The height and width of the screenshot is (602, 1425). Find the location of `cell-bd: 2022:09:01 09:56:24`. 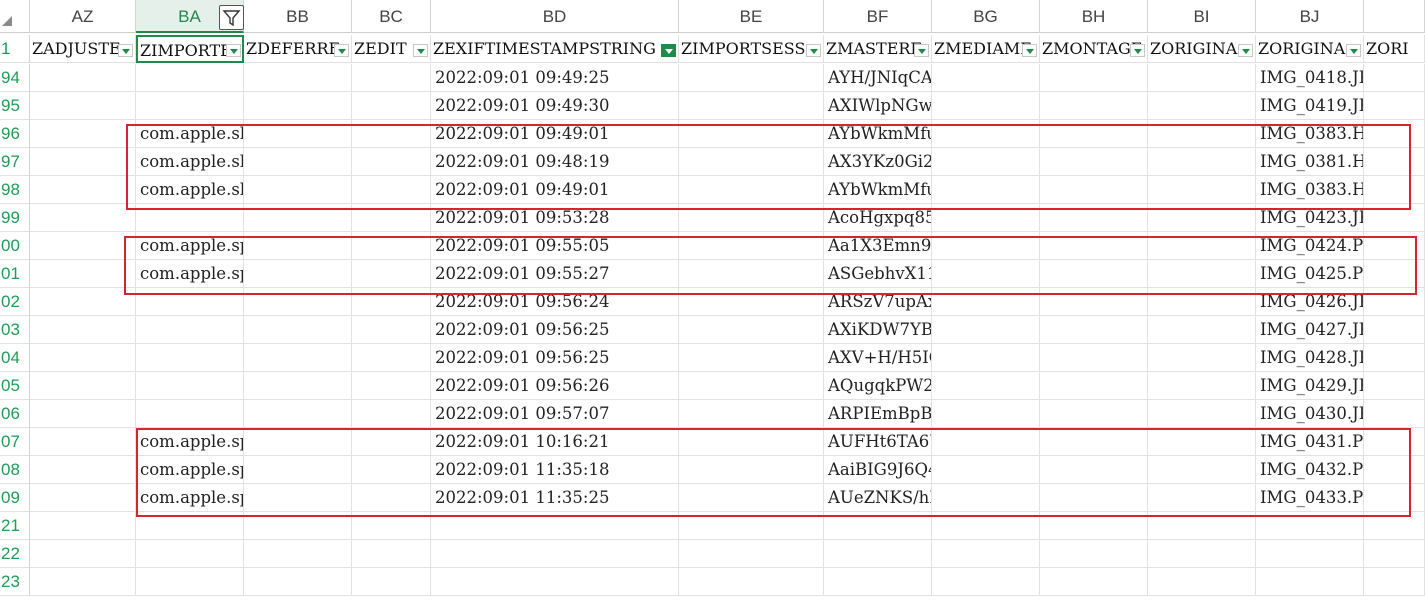

cell-bd: 2022:09:01 09:56:24 is located at coordinates (555, 302).